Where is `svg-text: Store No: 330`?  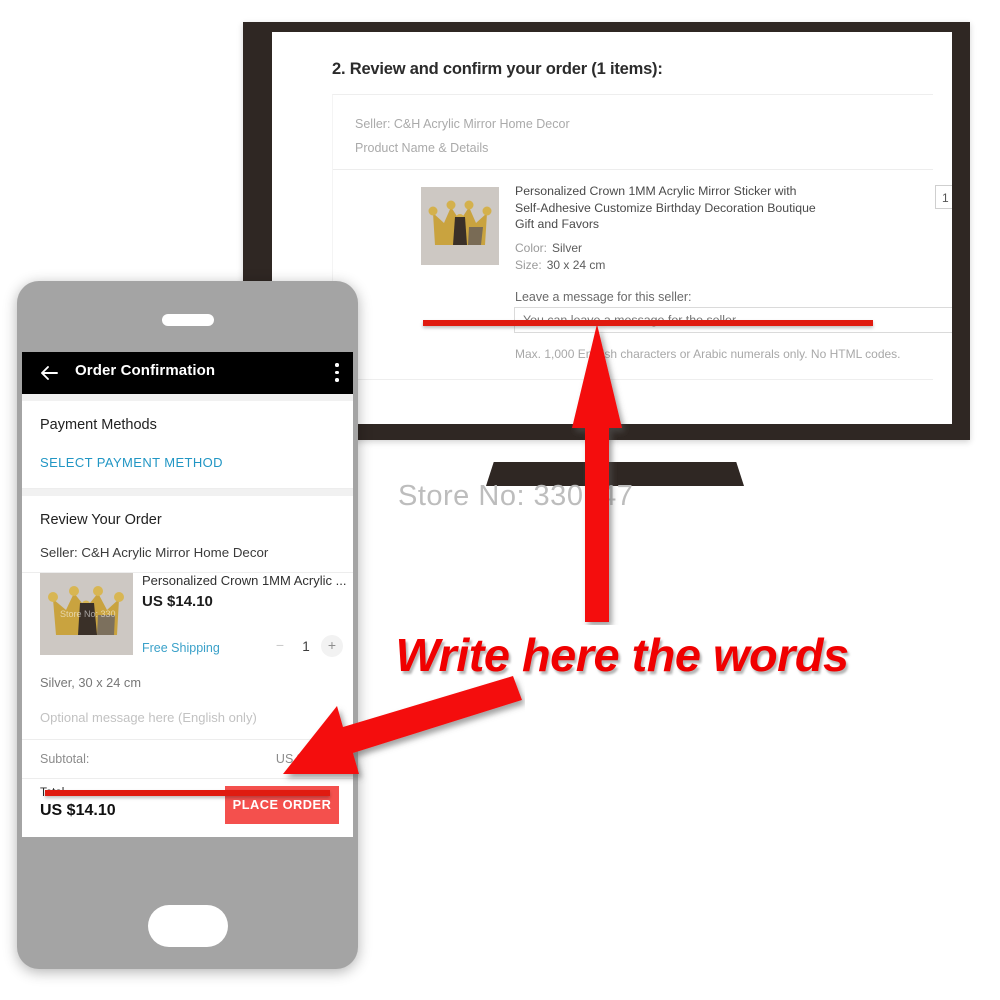
svg-text: Store No: 330 is located at coordinates (88, 614).